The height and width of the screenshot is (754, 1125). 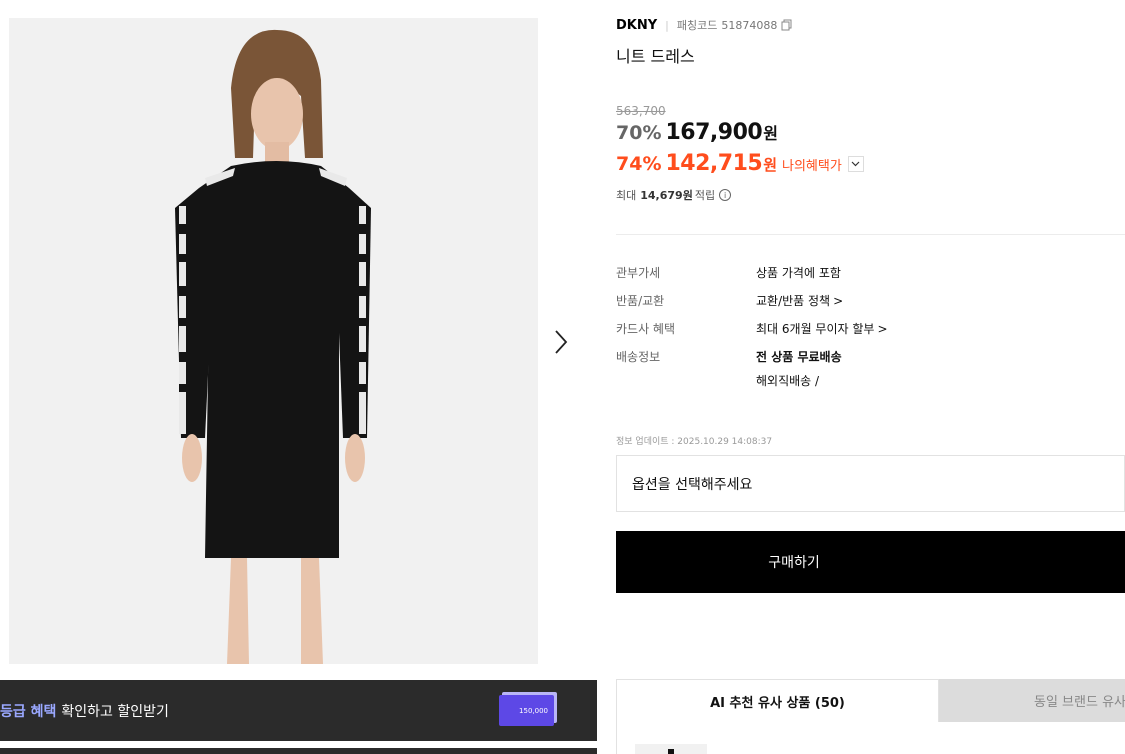 I want to click on detail-row-customs: 관부가세 상품 가격에 포함, so click(x=870, y=278).